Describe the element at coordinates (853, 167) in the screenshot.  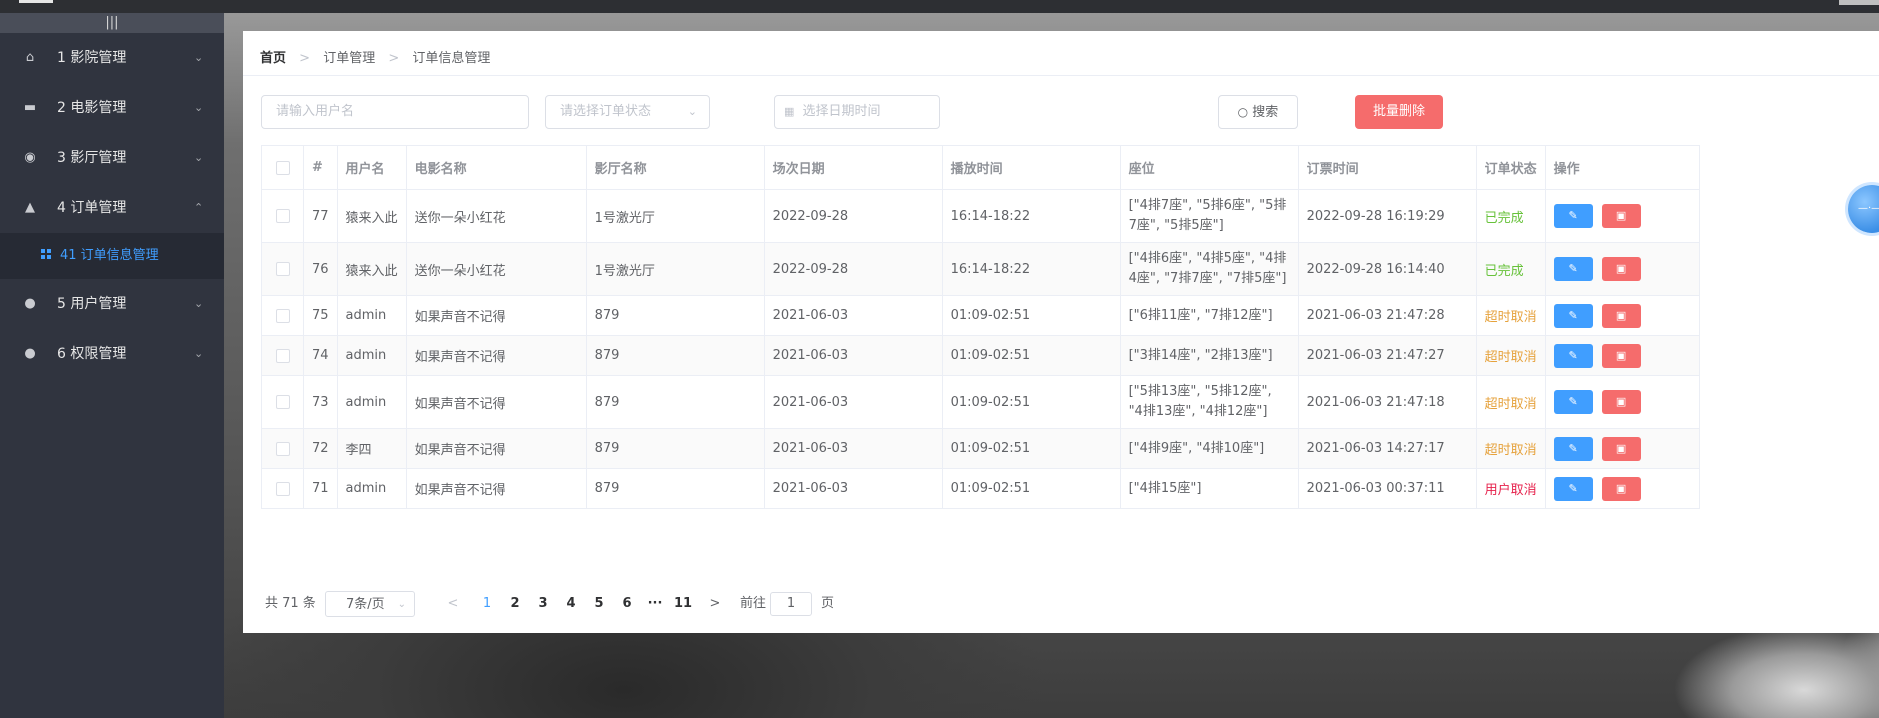
I see `header-date: 场次日期` at that location.